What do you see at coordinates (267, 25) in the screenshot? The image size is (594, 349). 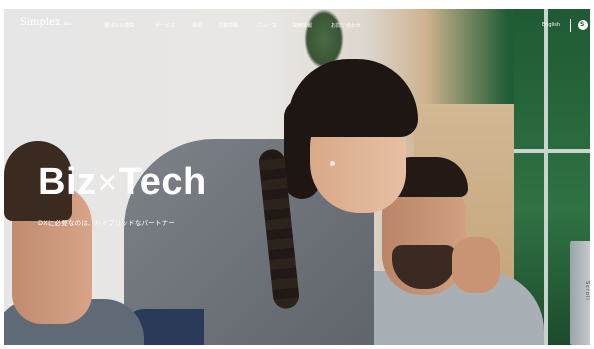 I see `nav-item-news: ニュース` at bounding box center [267, 25].